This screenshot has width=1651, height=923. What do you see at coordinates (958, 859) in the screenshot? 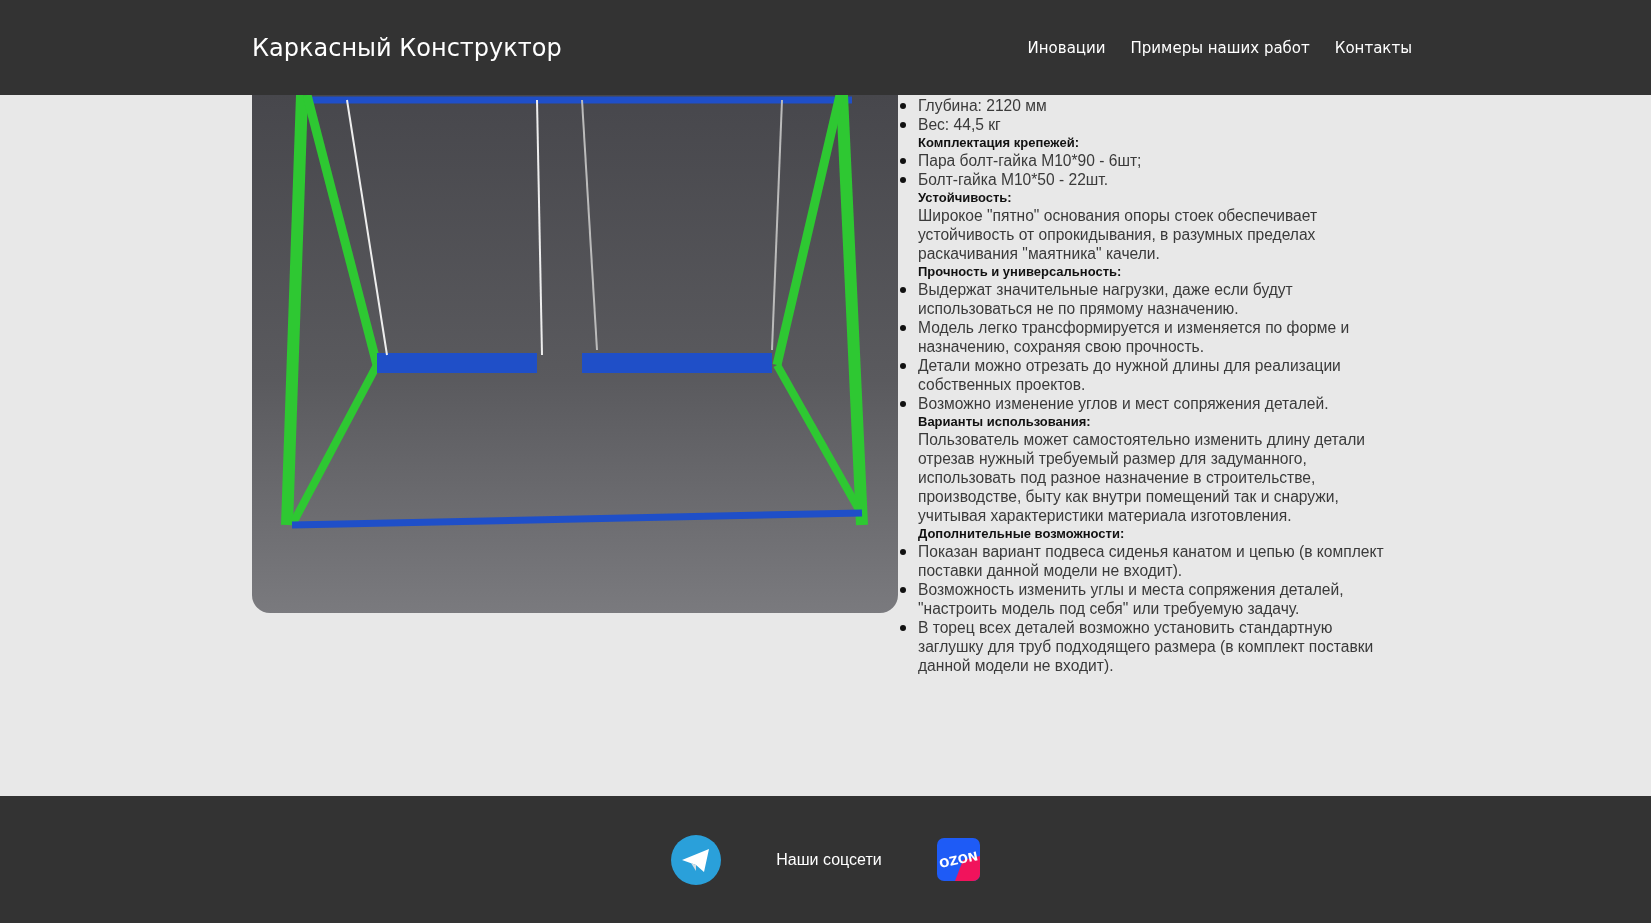
I see `ozon-logo: OZON` at bounding box center [958, 859].